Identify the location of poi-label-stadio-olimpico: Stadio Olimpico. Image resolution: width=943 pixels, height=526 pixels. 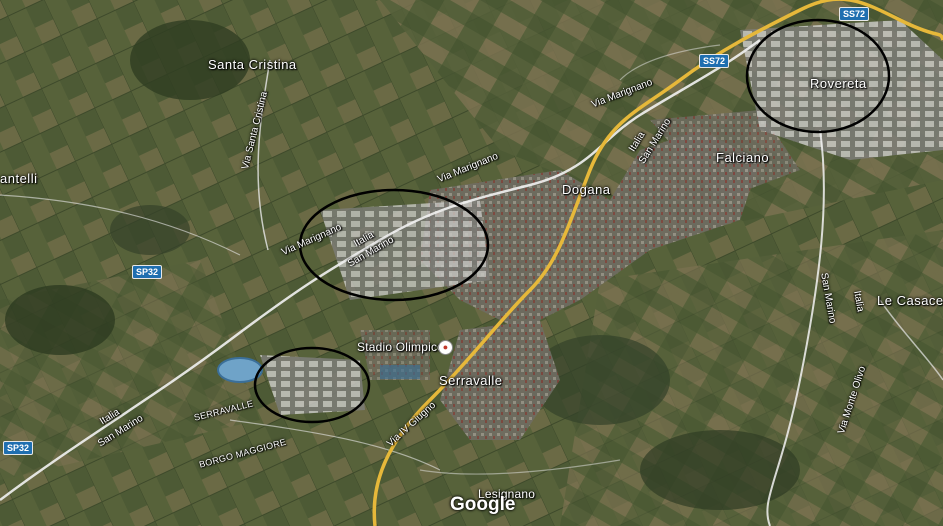
(401, 347).